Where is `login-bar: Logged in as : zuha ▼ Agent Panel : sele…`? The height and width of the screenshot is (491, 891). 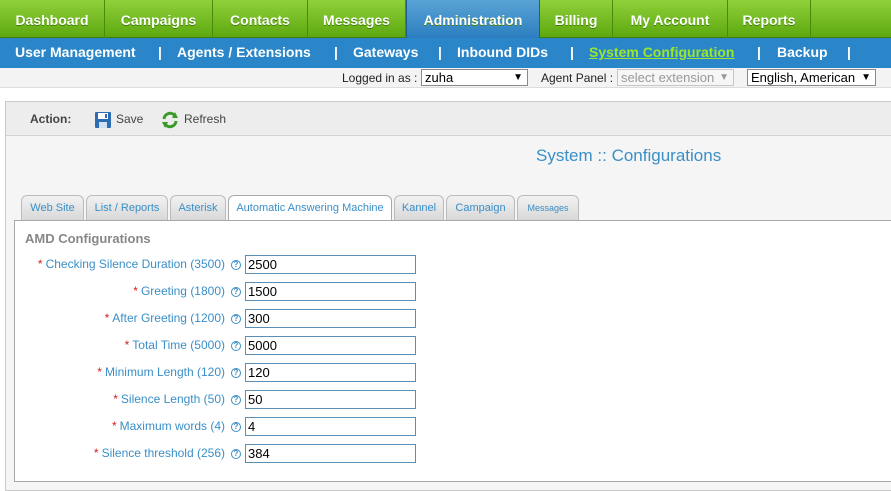
login-bar: Logged in as : zuha ▼ Agent Panel : sele… is located at coordinates (445, 78).